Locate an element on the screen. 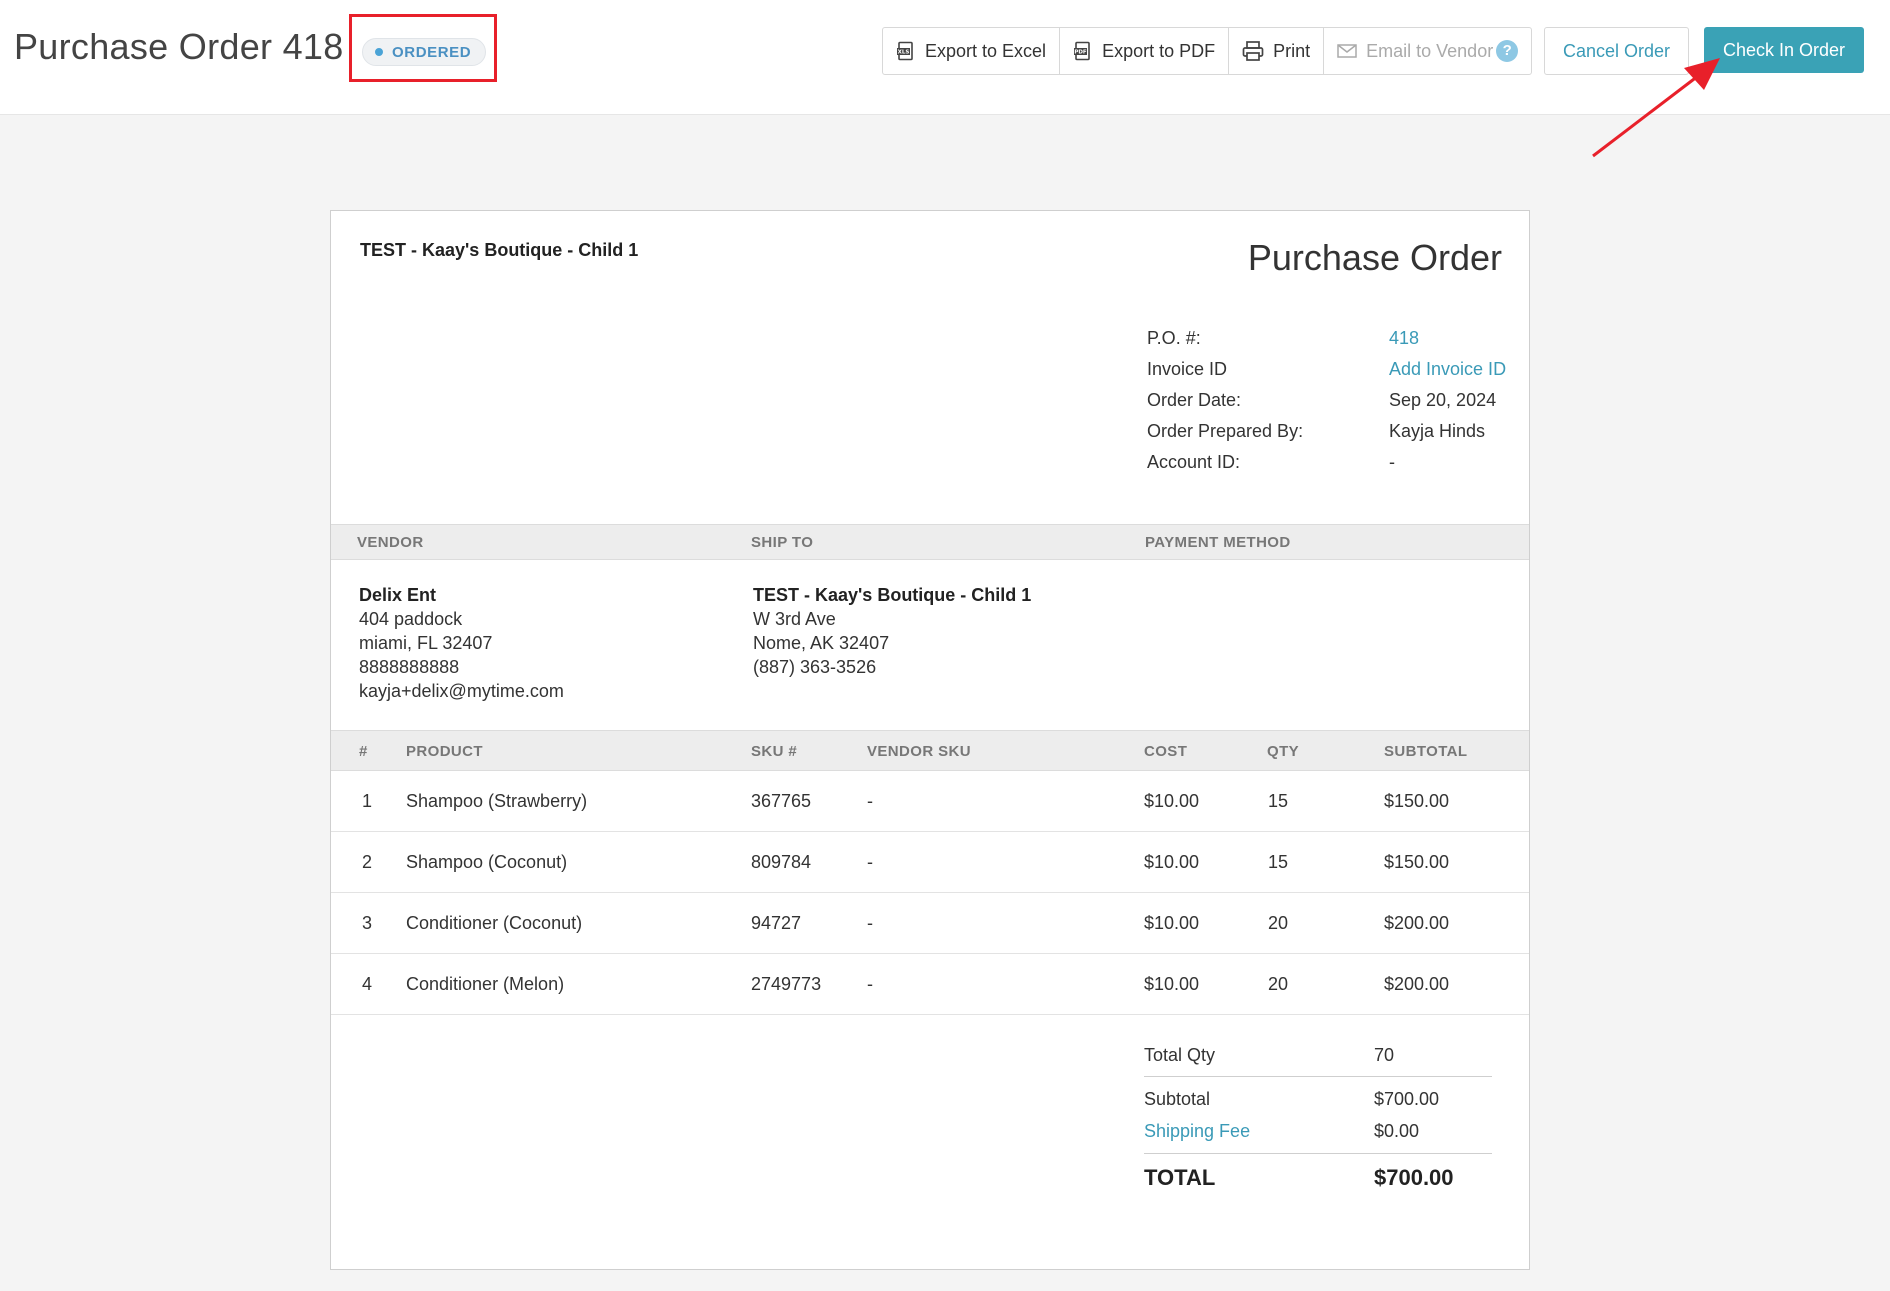 The width and height of the screenshot is (1890, 1291). email-vendor-button: Email to Vendor ? is located at coordinates (1427, 51).